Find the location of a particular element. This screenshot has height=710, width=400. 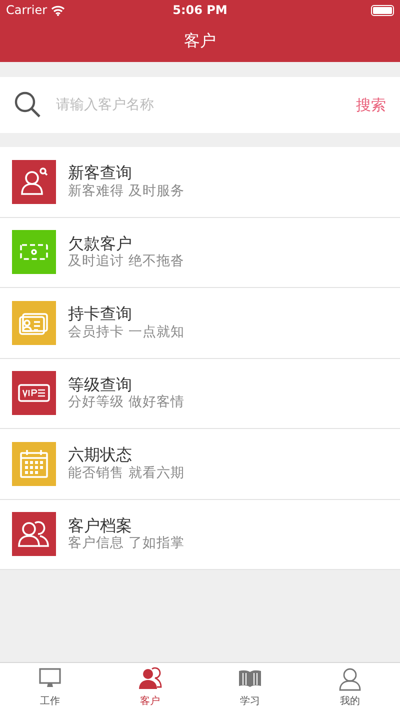

carrier-label: Carrier is located at coordinates (27, 10).